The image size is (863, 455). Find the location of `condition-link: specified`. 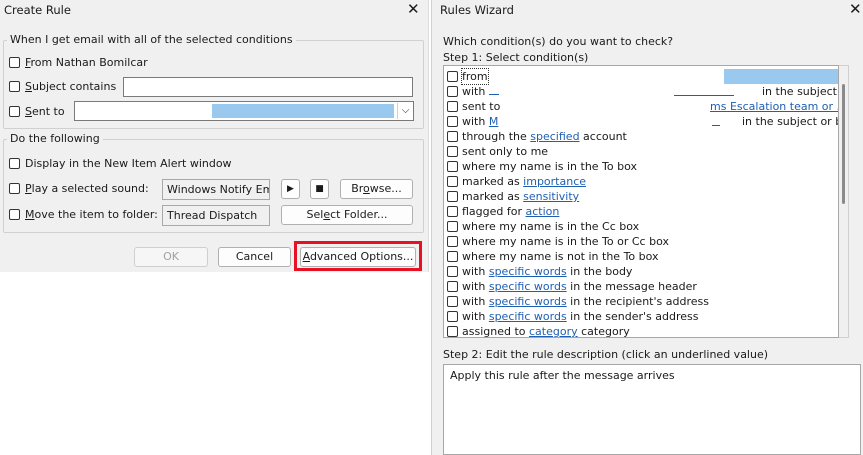

condition-link: specified is located at coordinates (554, 136).